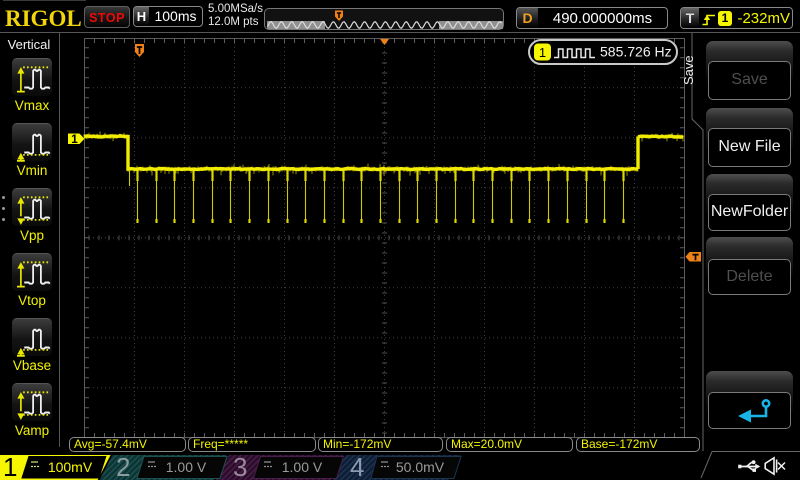  Describe the element at coordinates (123, 466) in the screenshot. I see `svg-text: 2` at that location.